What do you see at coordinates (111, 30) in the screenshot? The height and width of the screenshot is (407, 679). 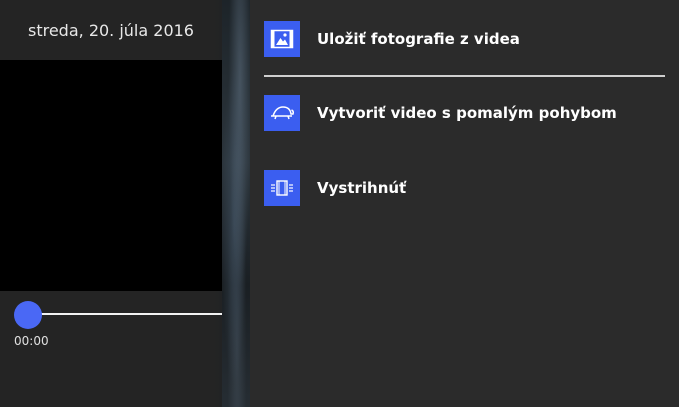 I see `video-date-title: streda, 20. júla 2016` at bounding box center [111, 30].